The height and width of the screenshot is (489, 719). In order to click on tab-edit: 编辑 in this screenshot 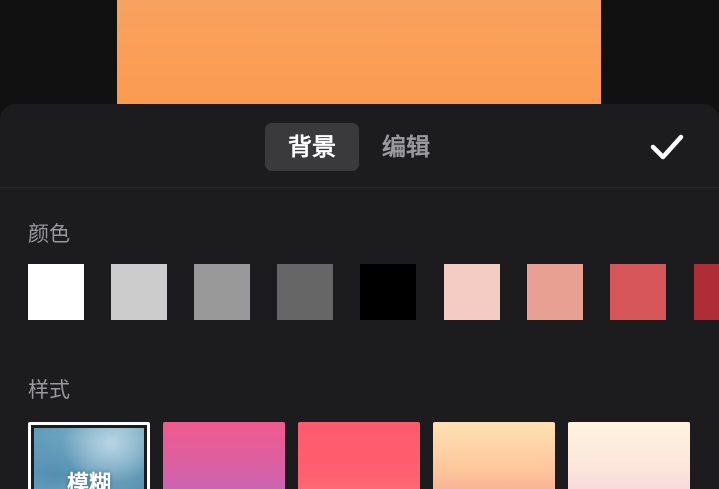, I will do `click(406, 147)`.